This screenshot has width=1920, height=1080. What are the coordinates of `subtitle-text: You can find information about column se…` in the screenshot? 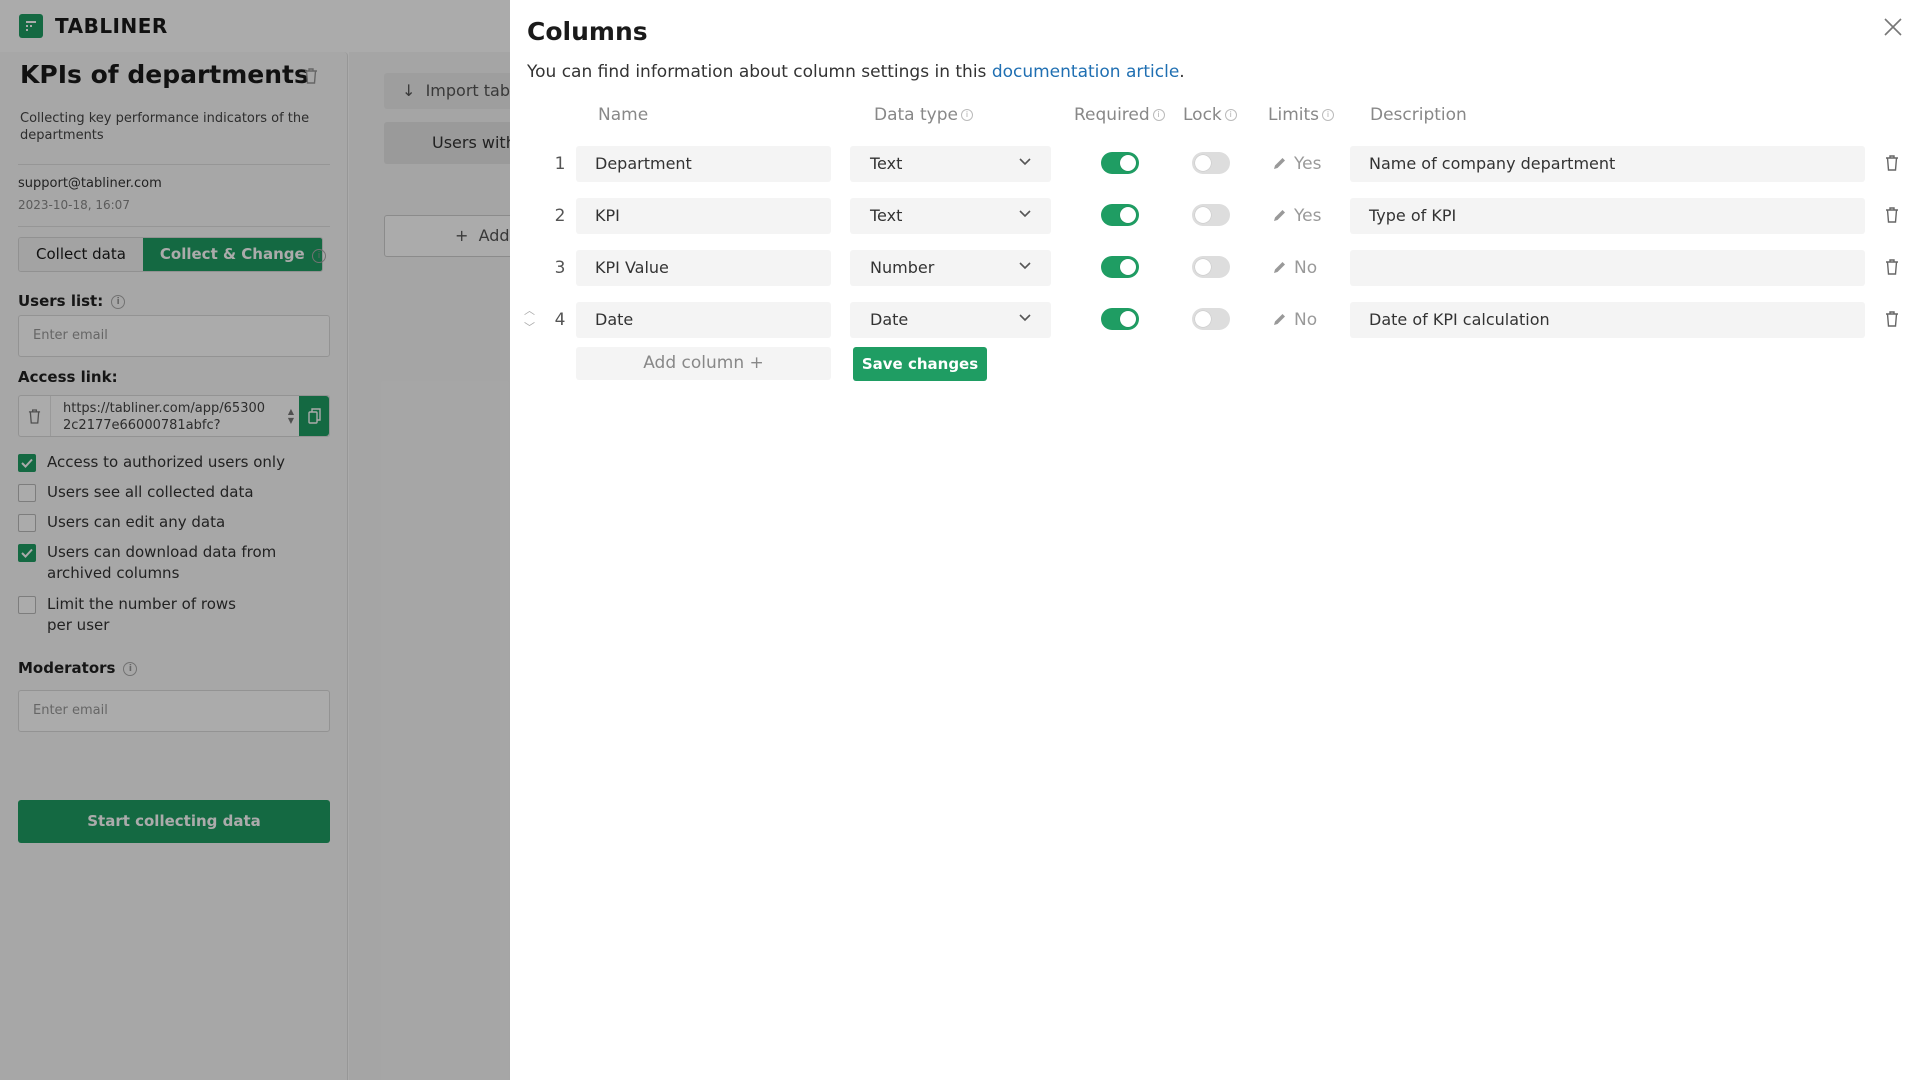 It's located at (759, 72).